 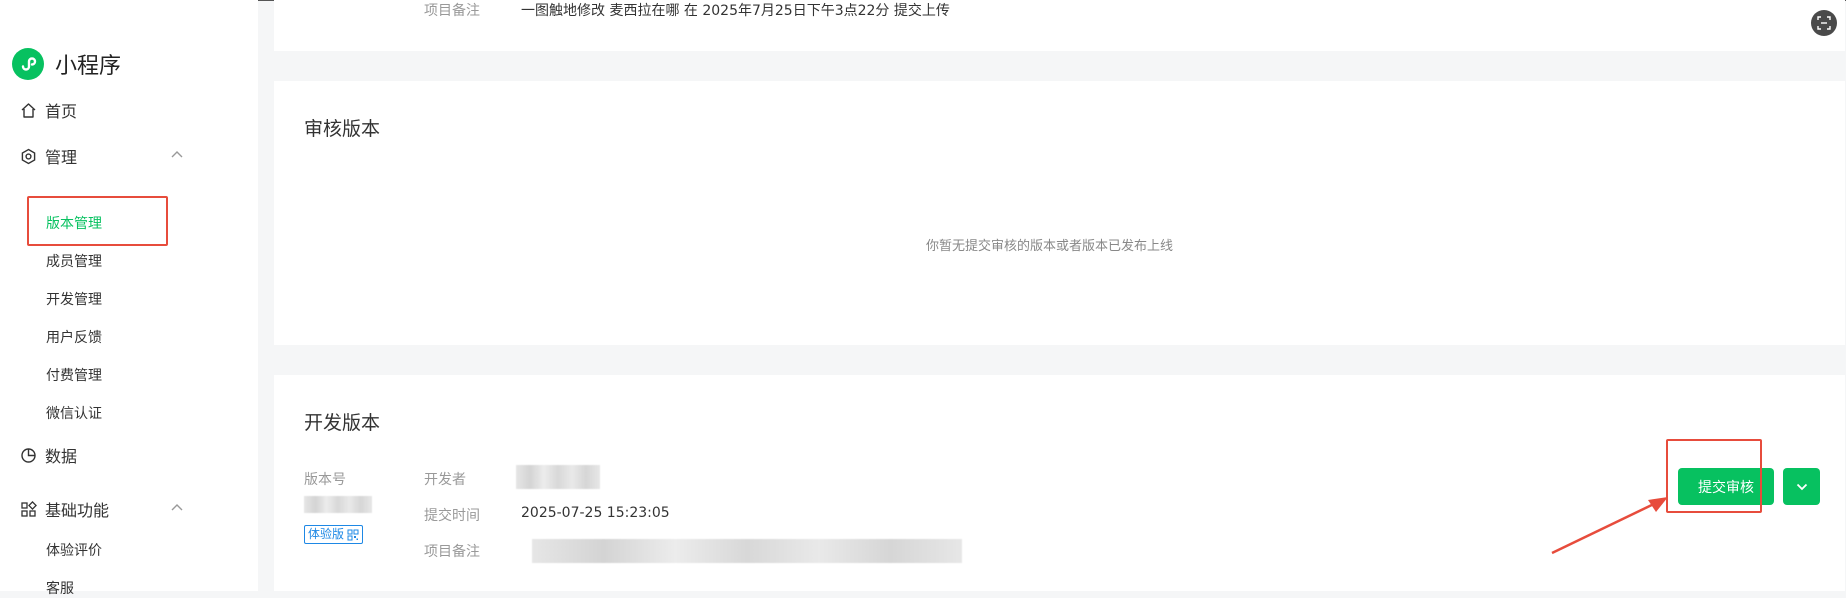 What do you see at coordinates (325, 480) in the screenshot?
I see `version-number-label: 版本号` at bounding box center [325, 480].